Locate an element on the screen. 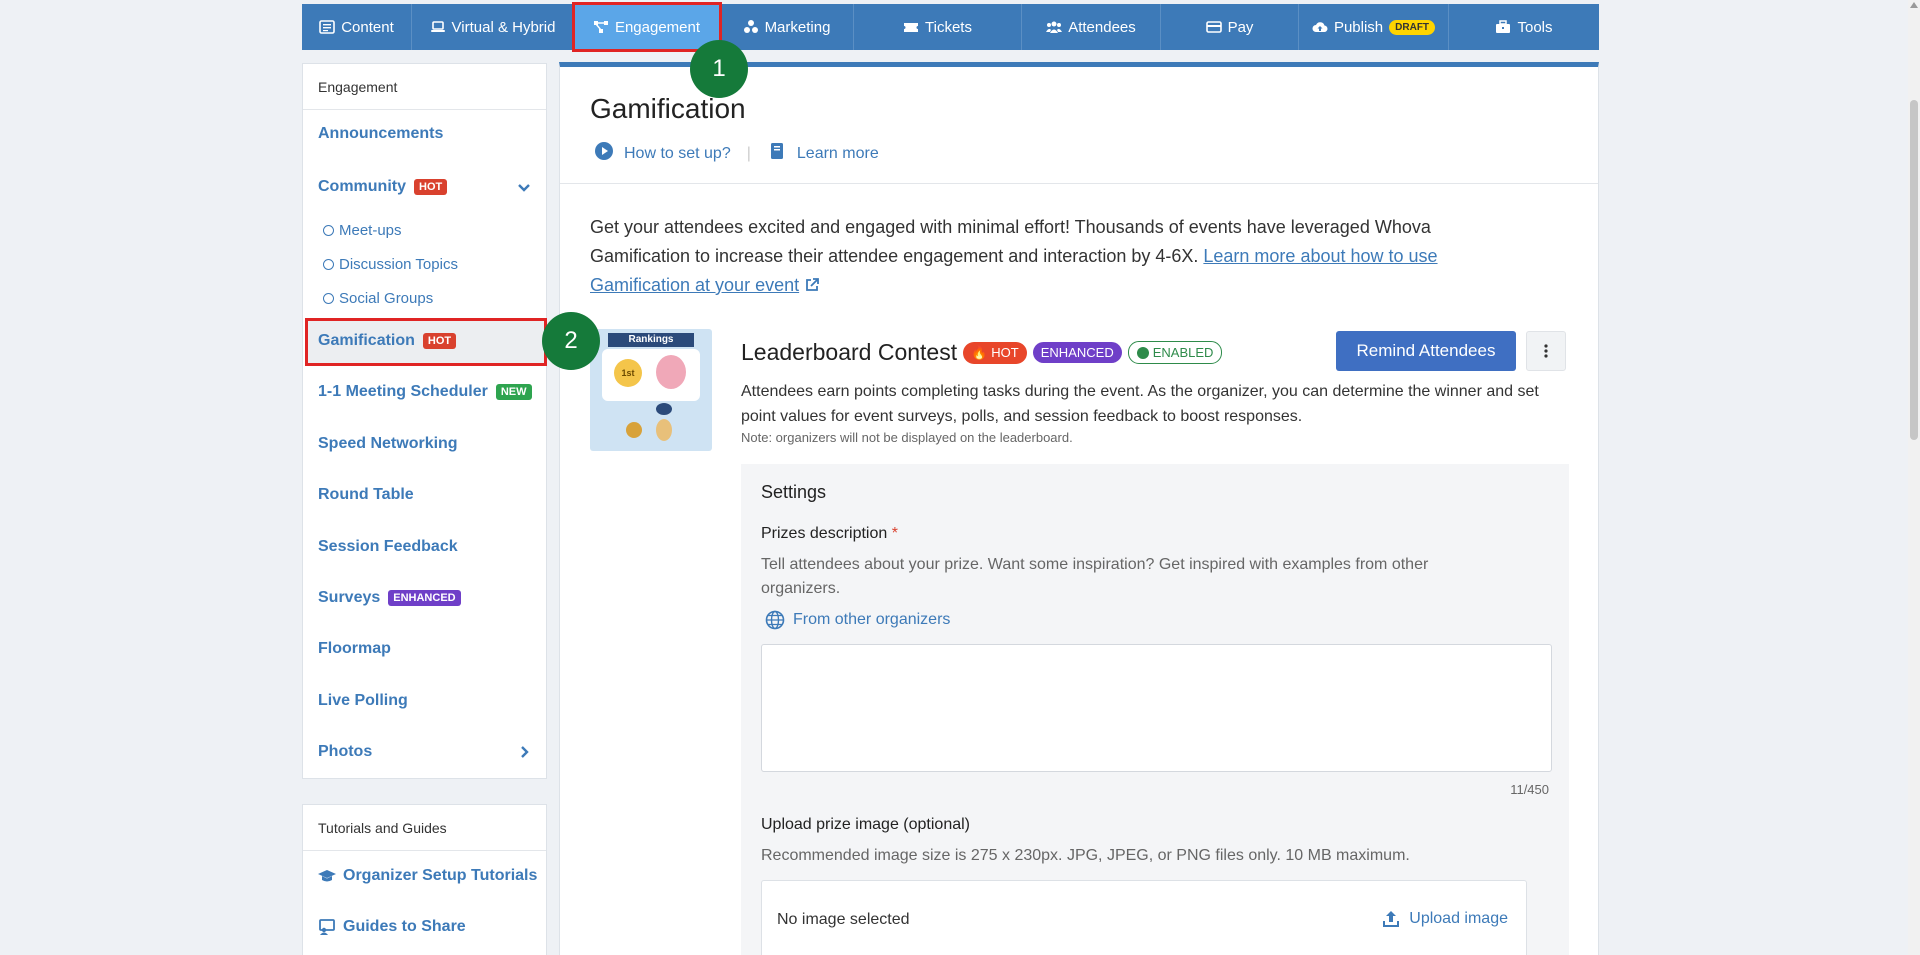 This screenshot has height=955, width=1920. sidebar-subitem-label: Discussion Topics is located at coordinates (398, 264).